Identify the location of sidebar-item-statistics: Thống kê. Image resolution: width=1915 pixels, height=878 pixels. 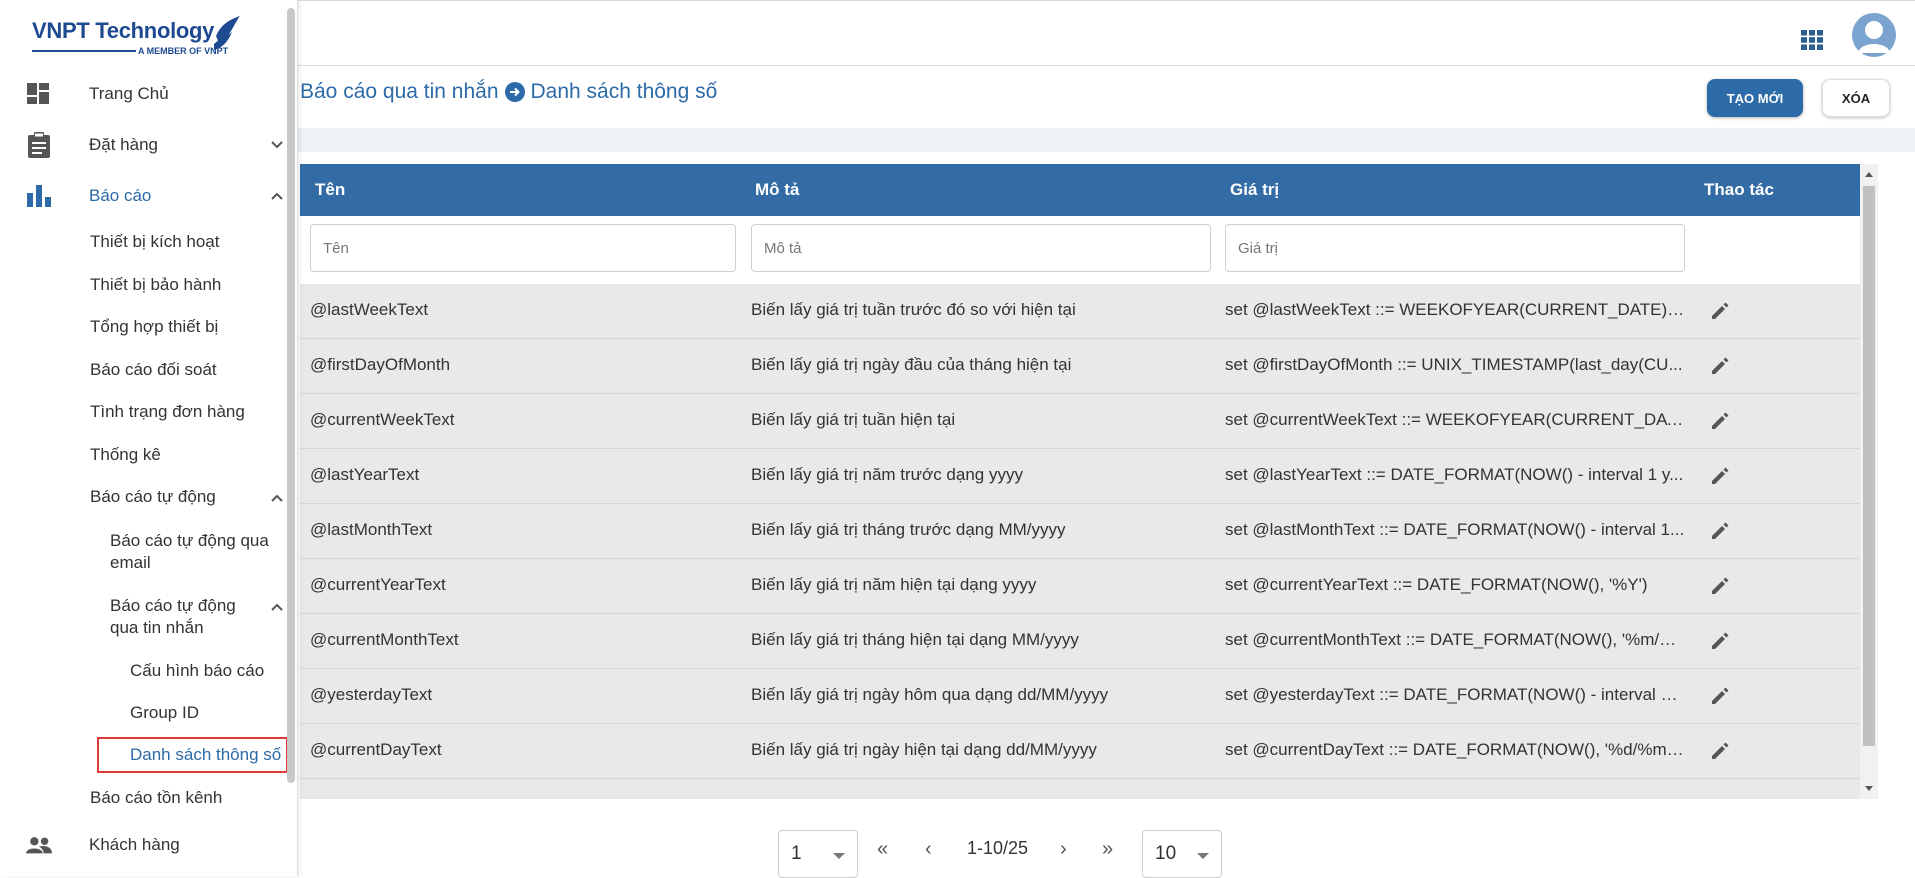
(125, 455).